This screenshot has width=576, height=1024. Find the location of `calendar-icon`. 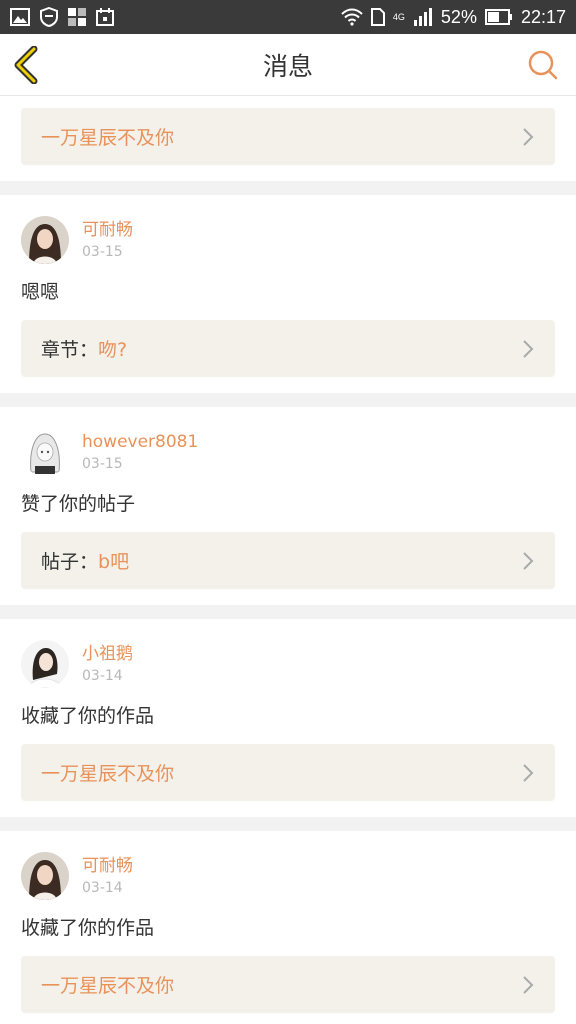

calendar-icon is located at coordinates (105, 17).